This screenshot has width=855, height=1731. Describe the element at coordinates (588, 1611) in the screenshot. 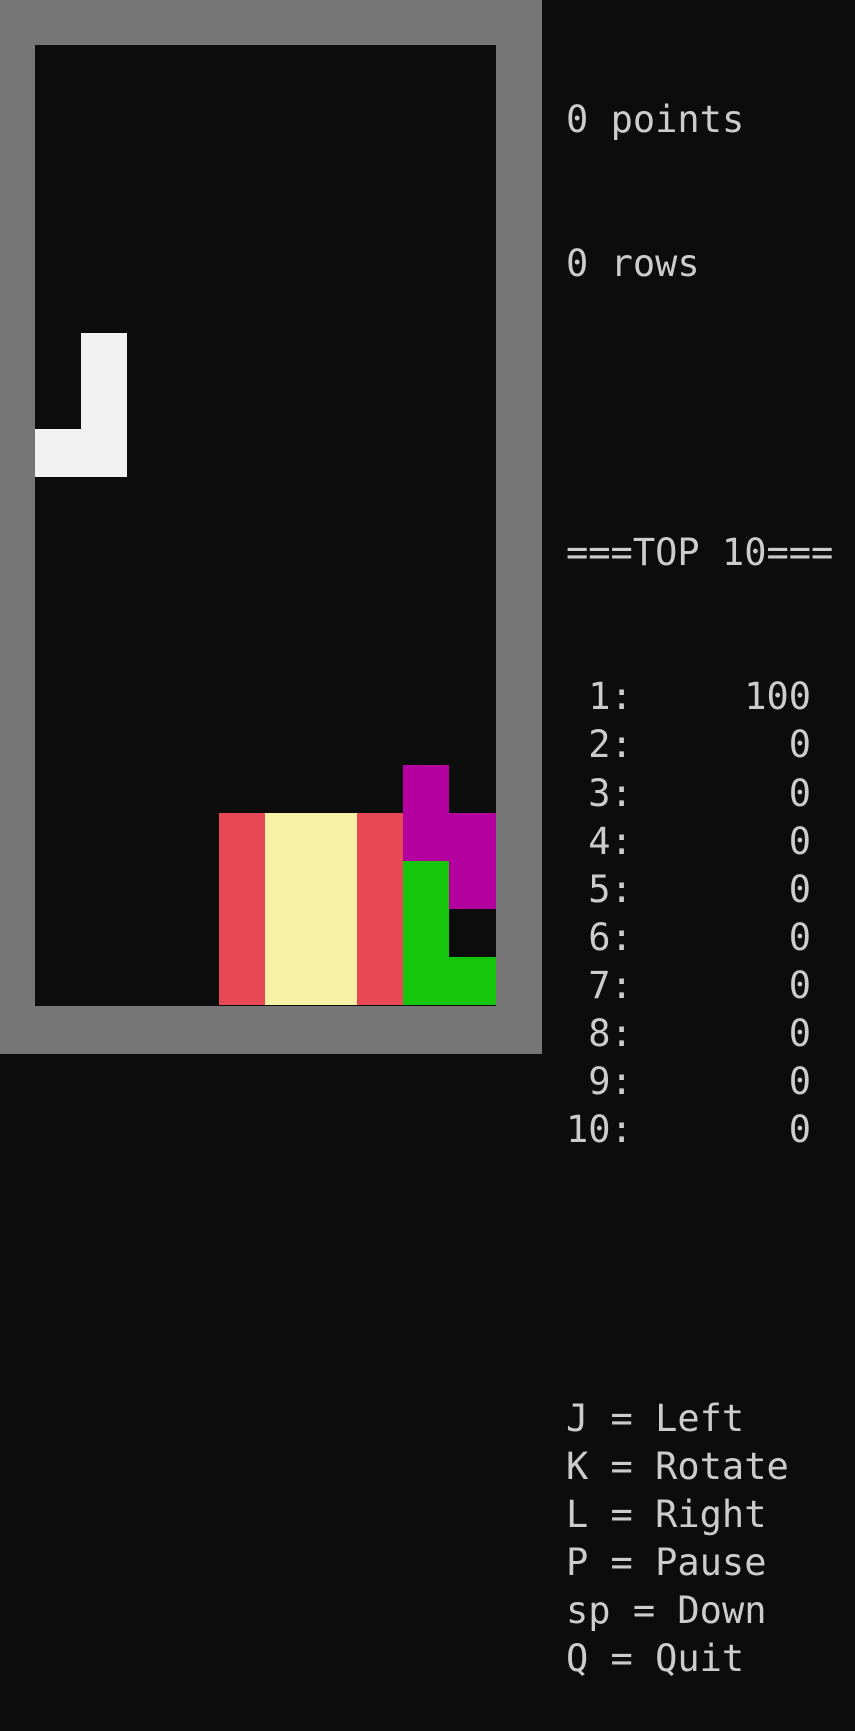

I see `control-key: sp` at that location.